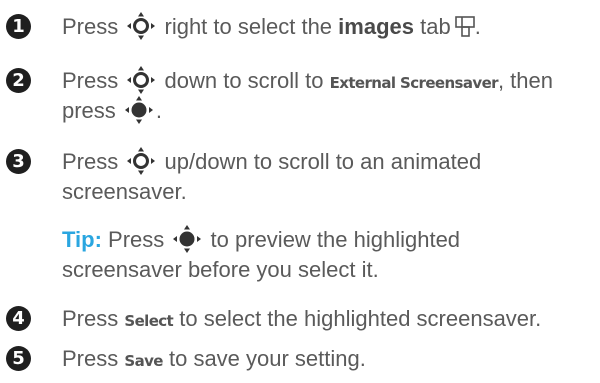 The width and height of the screenshot is (600, 383). I want to click on external-screensaver-option: External Screensaver, so click(414, 83).